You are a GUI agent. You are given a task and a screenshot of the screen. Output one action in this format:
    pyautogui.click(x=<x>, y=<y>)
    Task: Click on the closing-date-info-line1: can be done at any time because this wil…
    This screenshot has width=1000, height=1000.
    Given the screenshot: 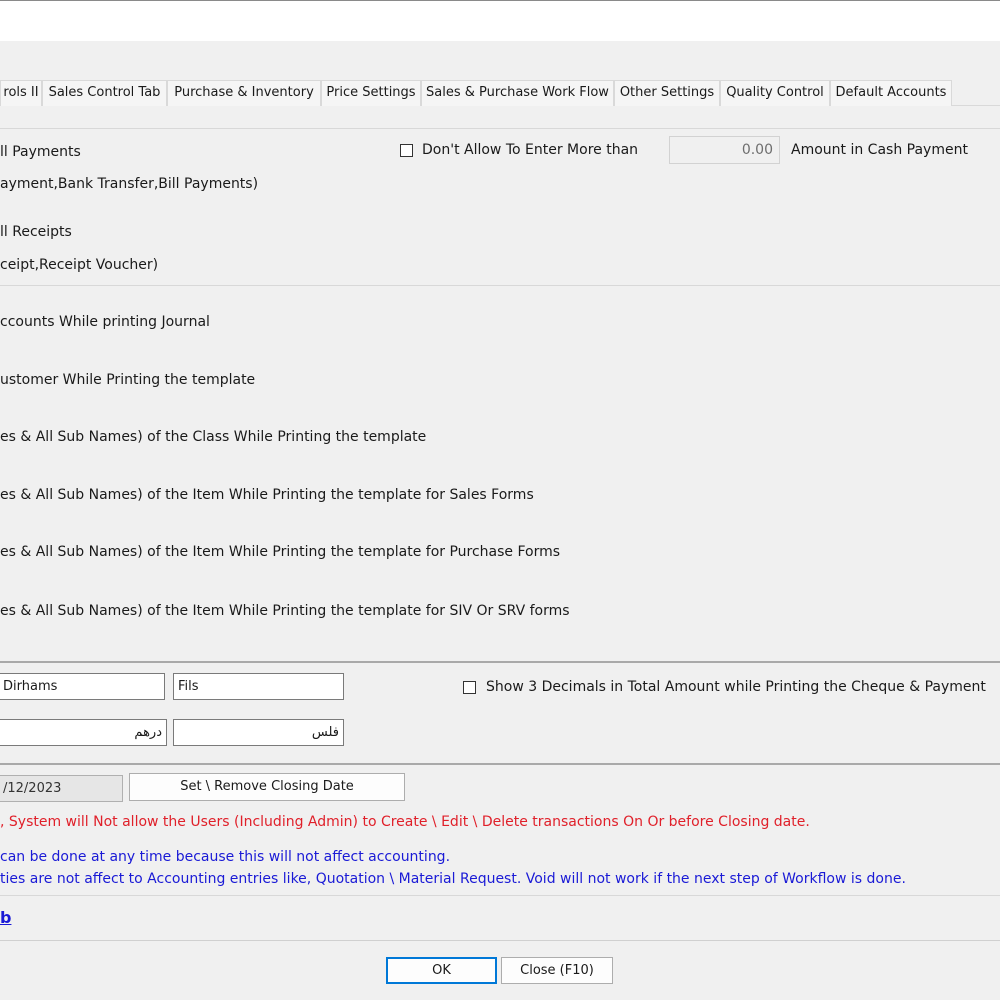 What is the action you would take?
    pyautogui.click(x=225, y=857)
    